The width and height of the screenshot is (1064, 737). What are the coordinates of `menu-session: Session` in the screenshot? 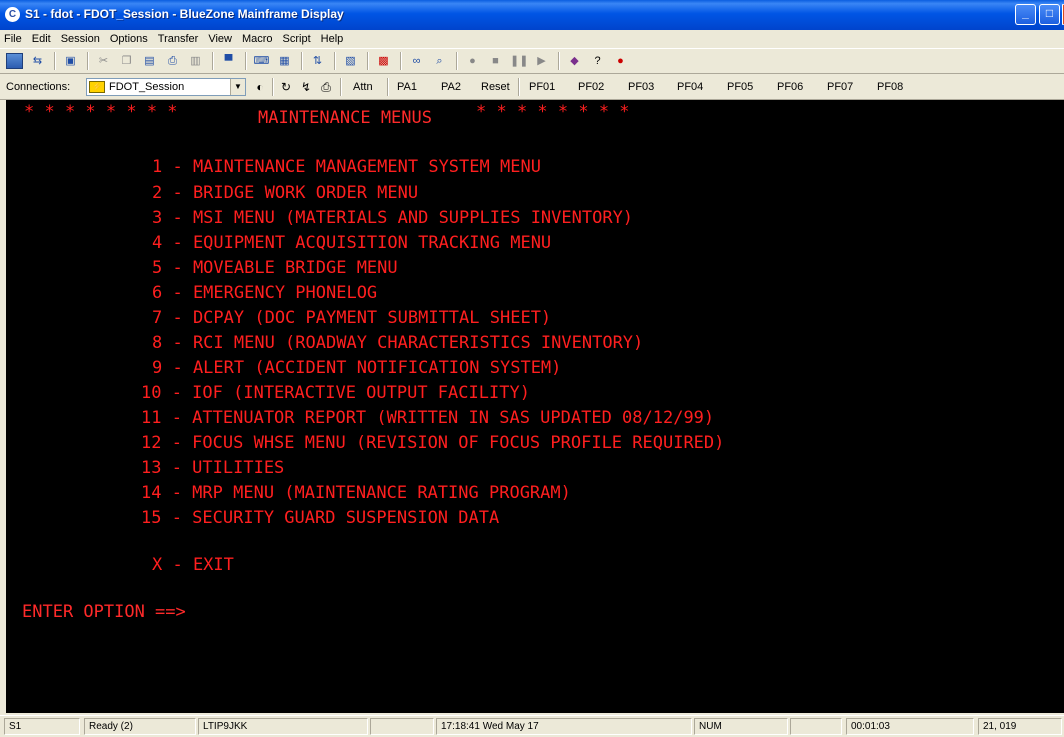 It's located at (80, 39).